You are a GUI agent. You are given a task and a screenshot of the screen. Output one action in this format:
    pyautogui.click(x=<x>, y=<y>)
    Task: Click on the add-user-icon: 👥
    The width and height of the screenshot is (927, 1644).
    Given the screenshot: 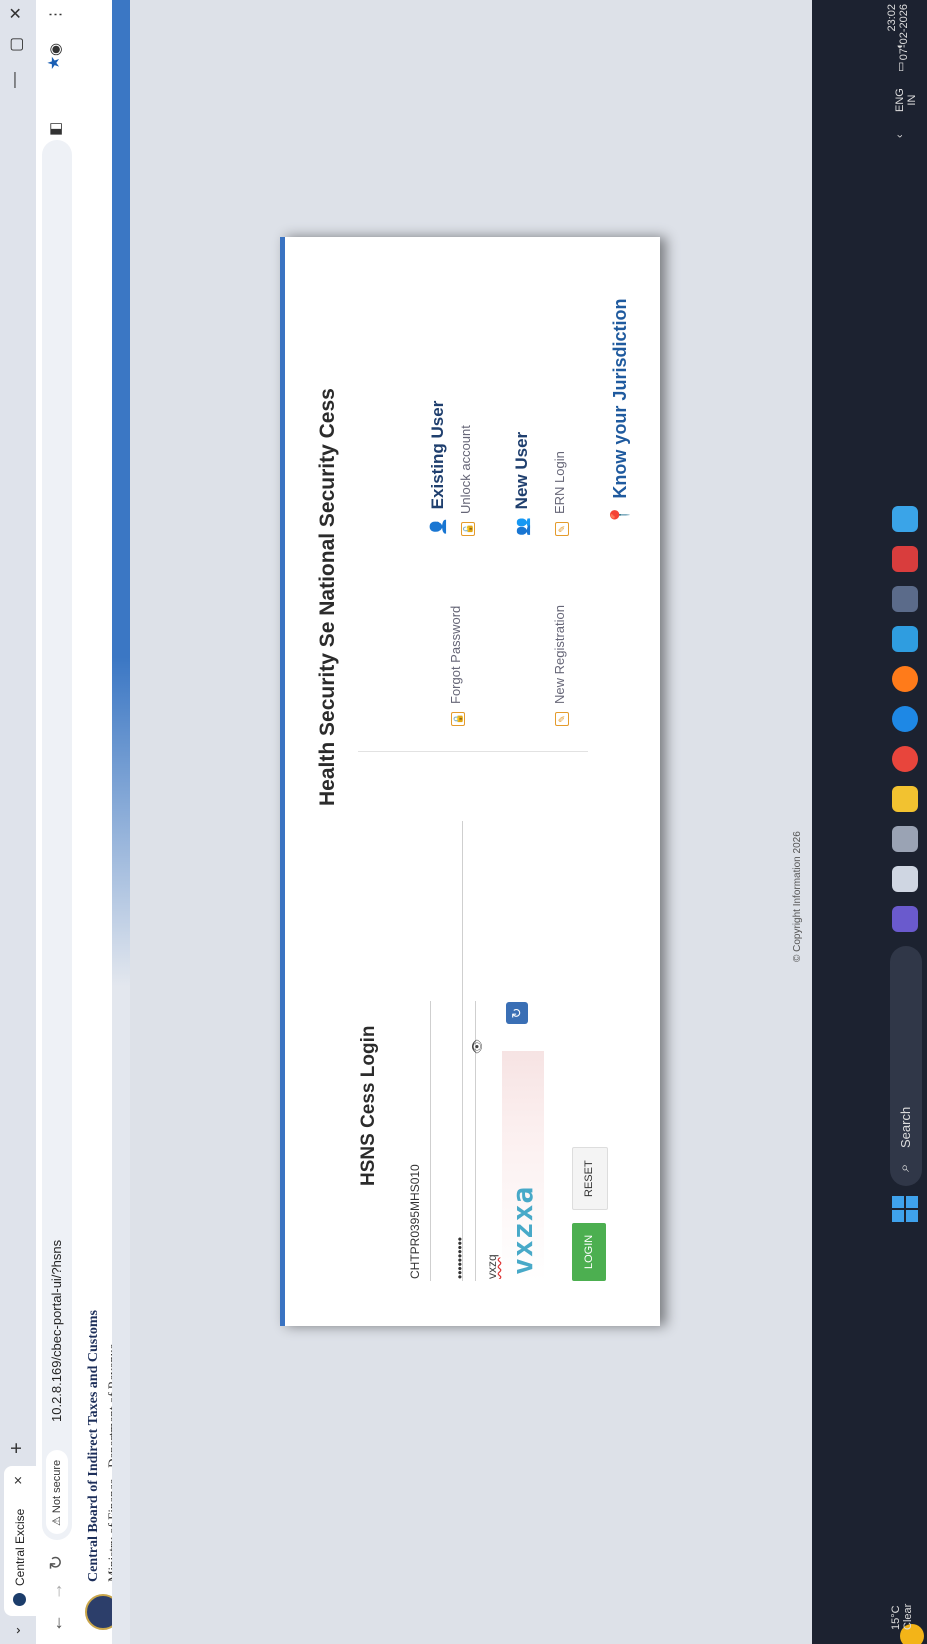 What is the action you would take?
    pyautogui.click(x=522, y=526)
    